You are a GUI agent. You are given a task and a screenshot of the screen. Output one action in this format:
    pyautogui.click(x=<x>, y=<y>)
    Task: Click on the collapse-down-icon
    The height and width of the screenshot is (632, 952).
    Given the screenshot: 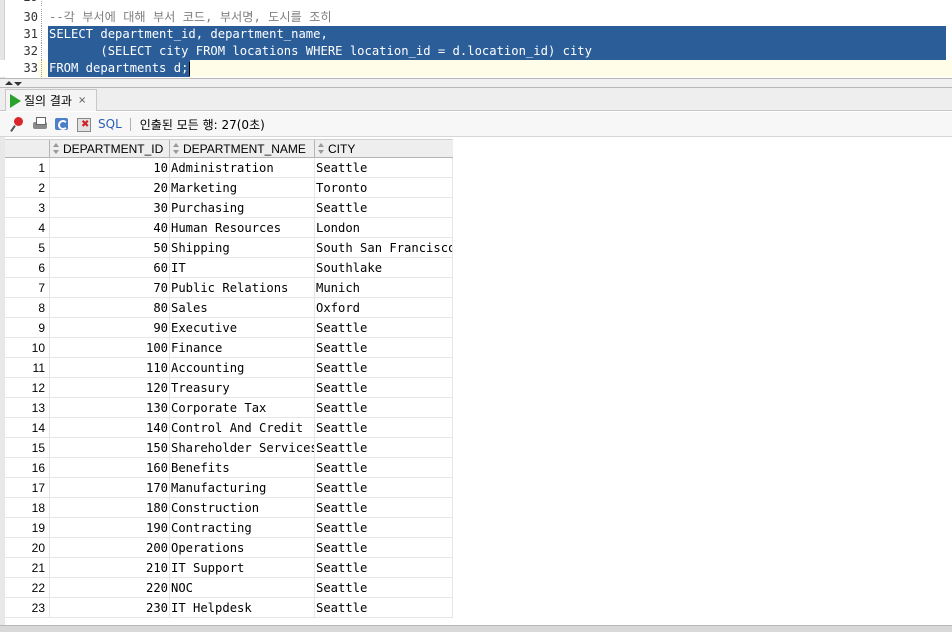 What is the action you would take?
    pyautogui.click(x=18, y=84)
    